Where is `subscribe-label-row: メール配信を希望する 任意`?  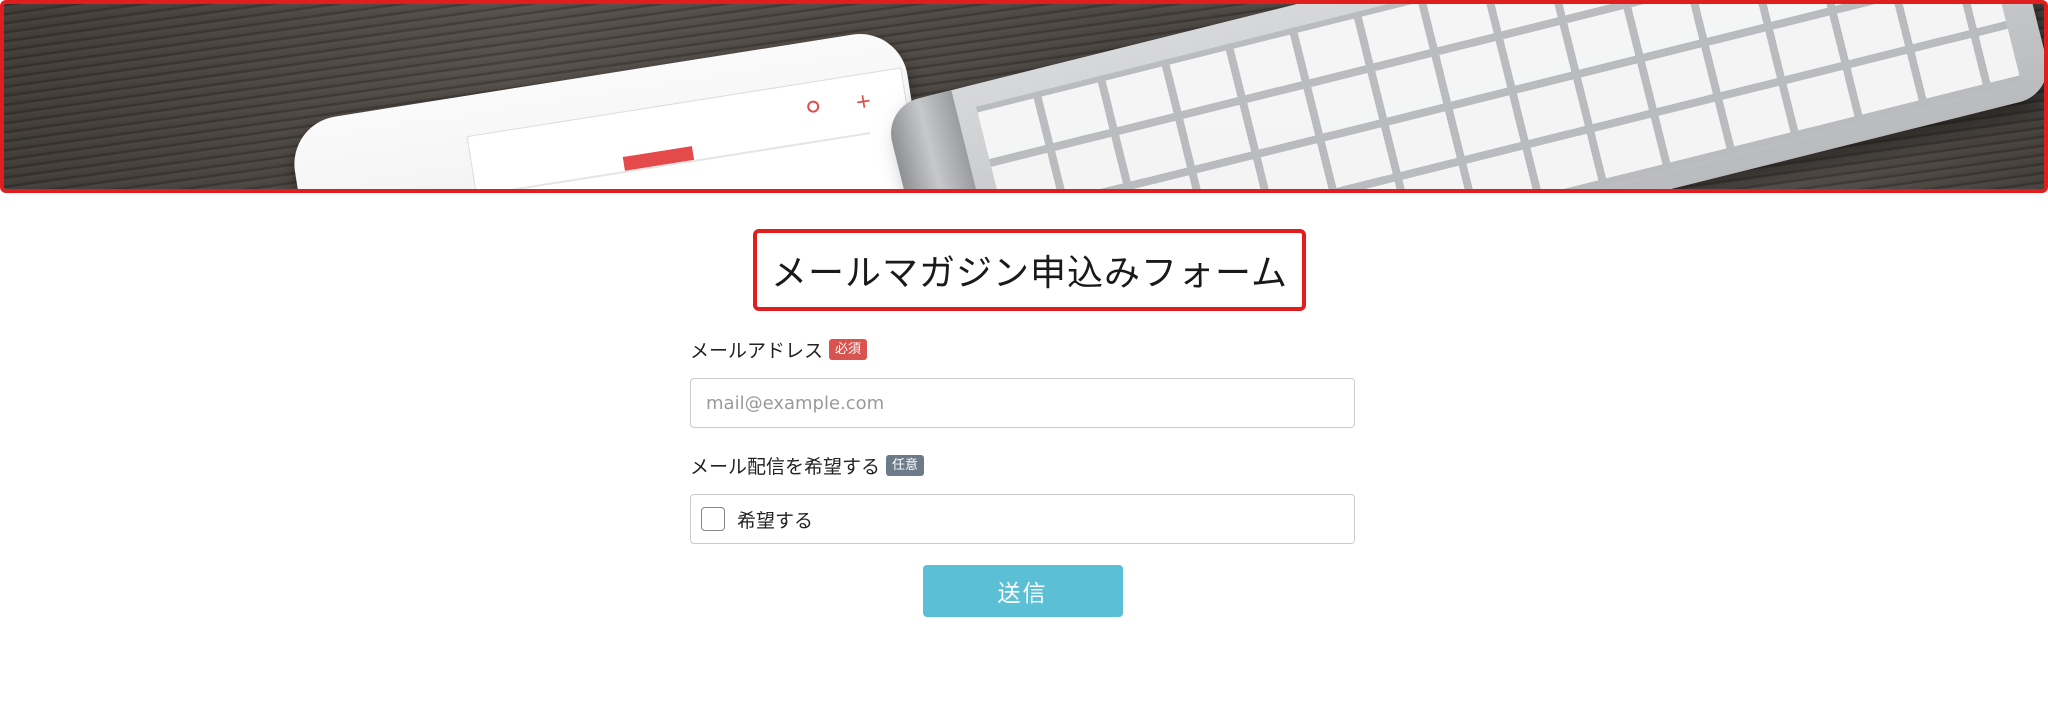 subscribe-label-row: メール配信を希望する 任意 is located at coordinates (1022, 465).